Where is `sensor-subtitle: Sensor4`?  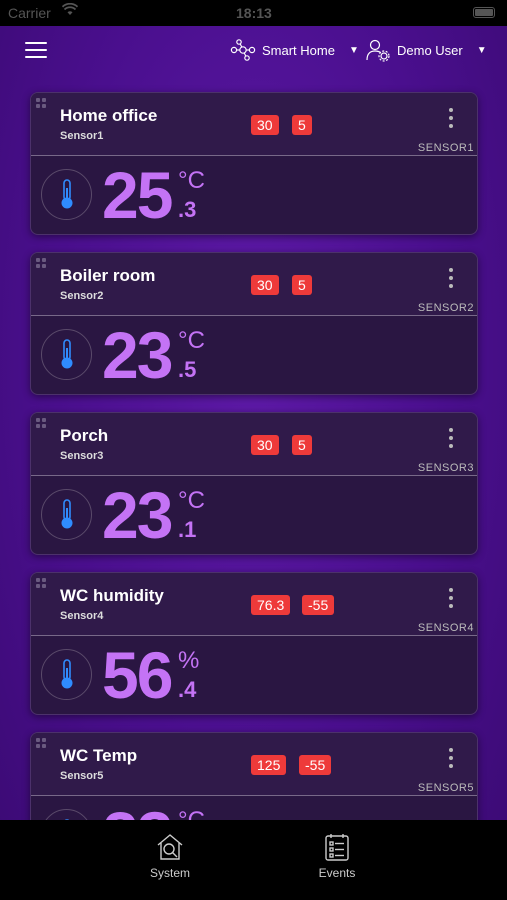 sensor-subtitle: Sensor4 is located at coordinates (82, 616).